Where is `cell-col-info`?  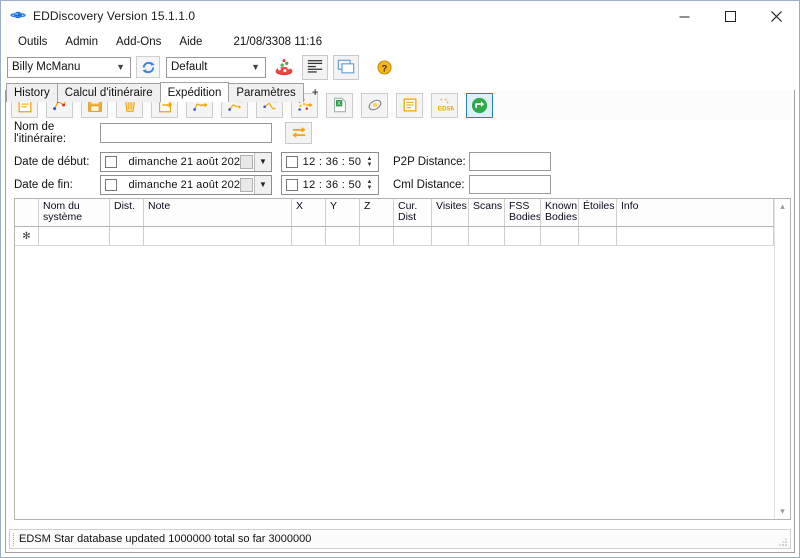
cell-col-info is located at coordinates (695, 236).